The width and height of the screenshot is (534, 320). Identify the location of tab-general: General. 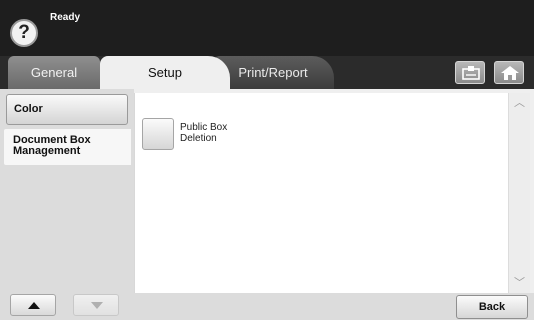
(54, 72).